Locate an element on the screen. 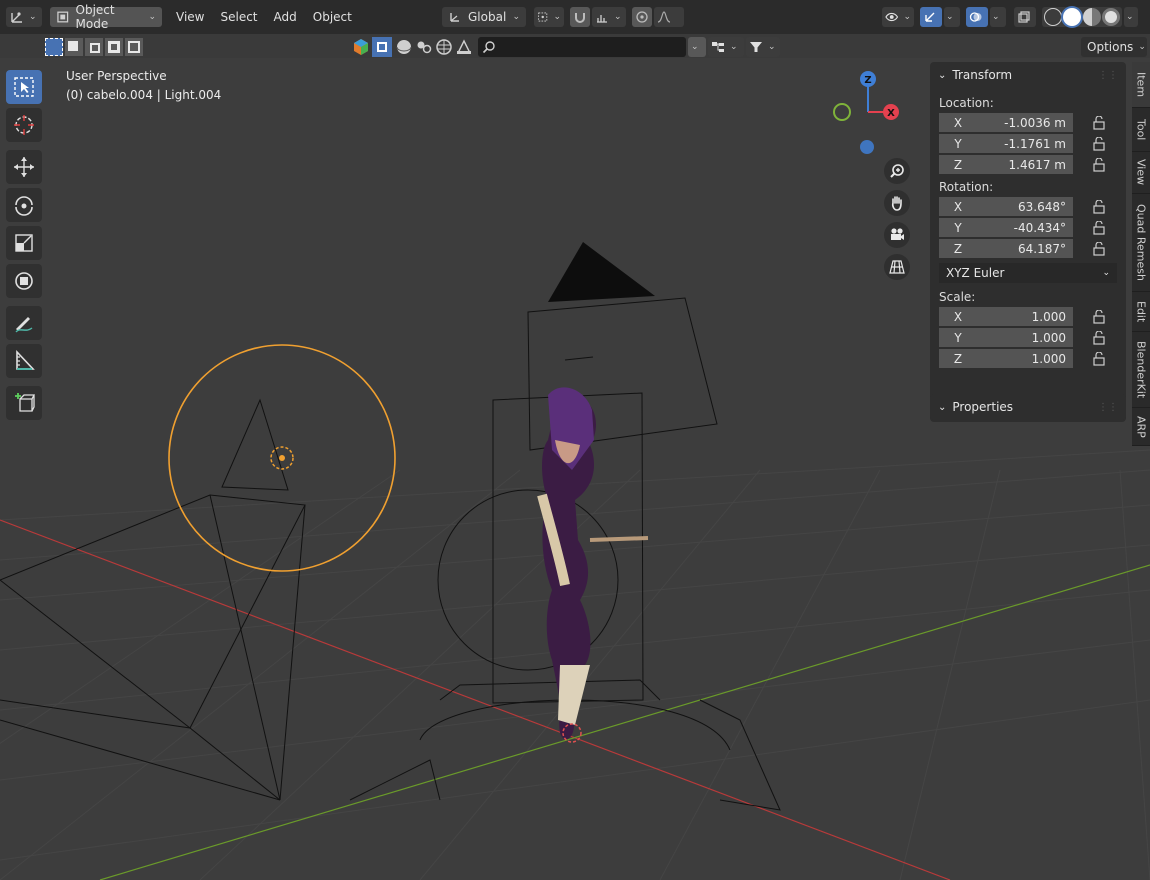 Image resolution: width=1150 pixels, height=880 pixels. scale-x-field: X 1.000 is located at coordinates (1006, 316).